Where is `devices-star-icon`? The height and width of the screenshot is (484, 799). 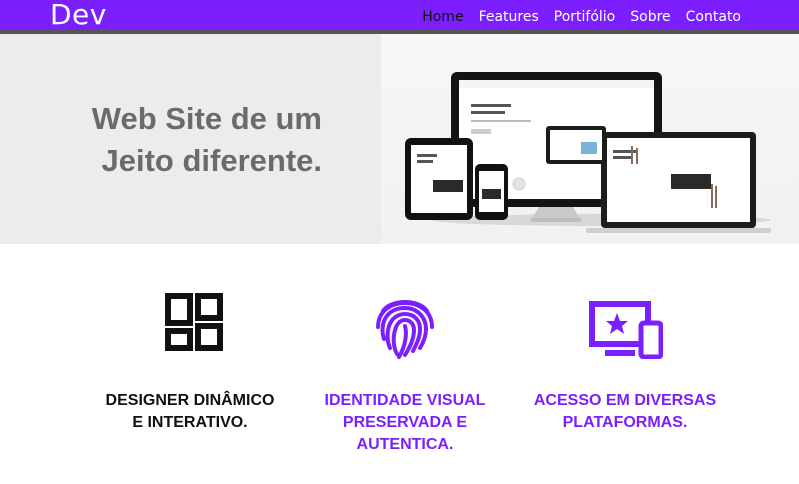
devices-star-icon is located at coordinates (626, 332).